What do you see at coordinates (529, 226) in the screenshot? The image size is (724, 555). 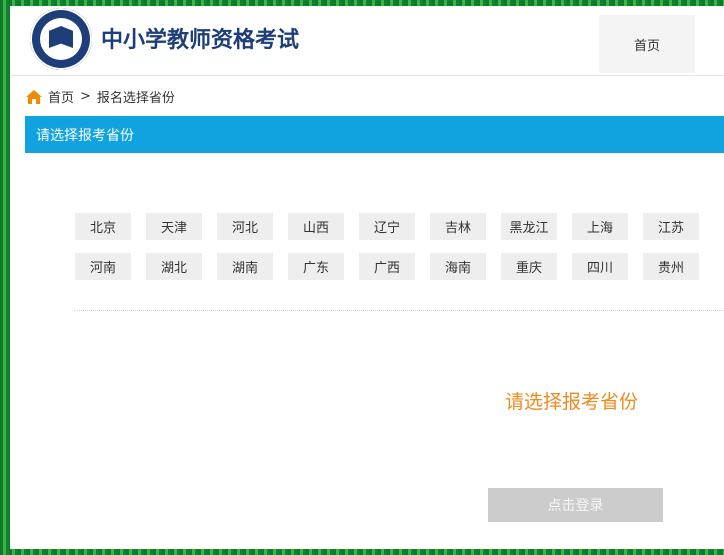 I see `province-button: 黑龙江` at bounding box center [529, 226].